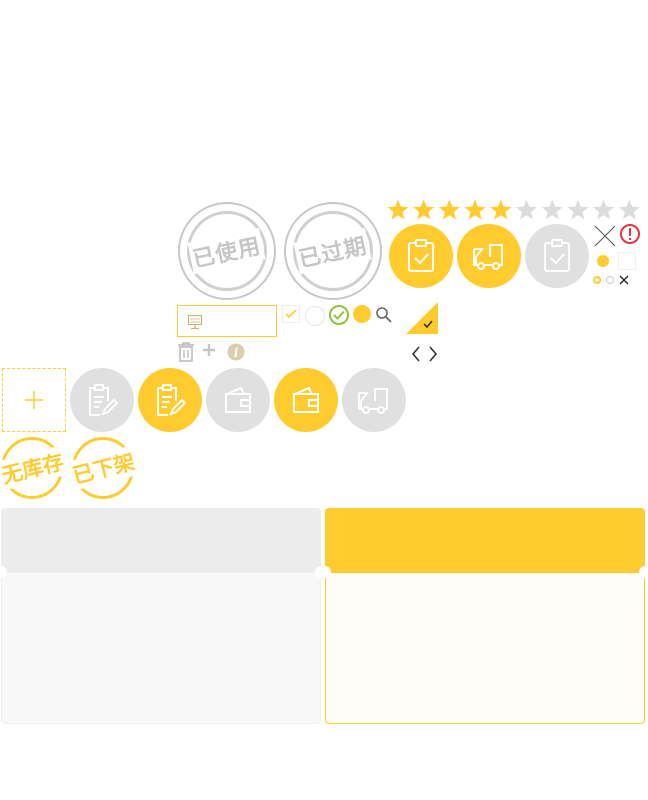 The width and height of the screenshot is (648, 800). I want to click on clipboard-check-button-inactive, so click(557, 256).